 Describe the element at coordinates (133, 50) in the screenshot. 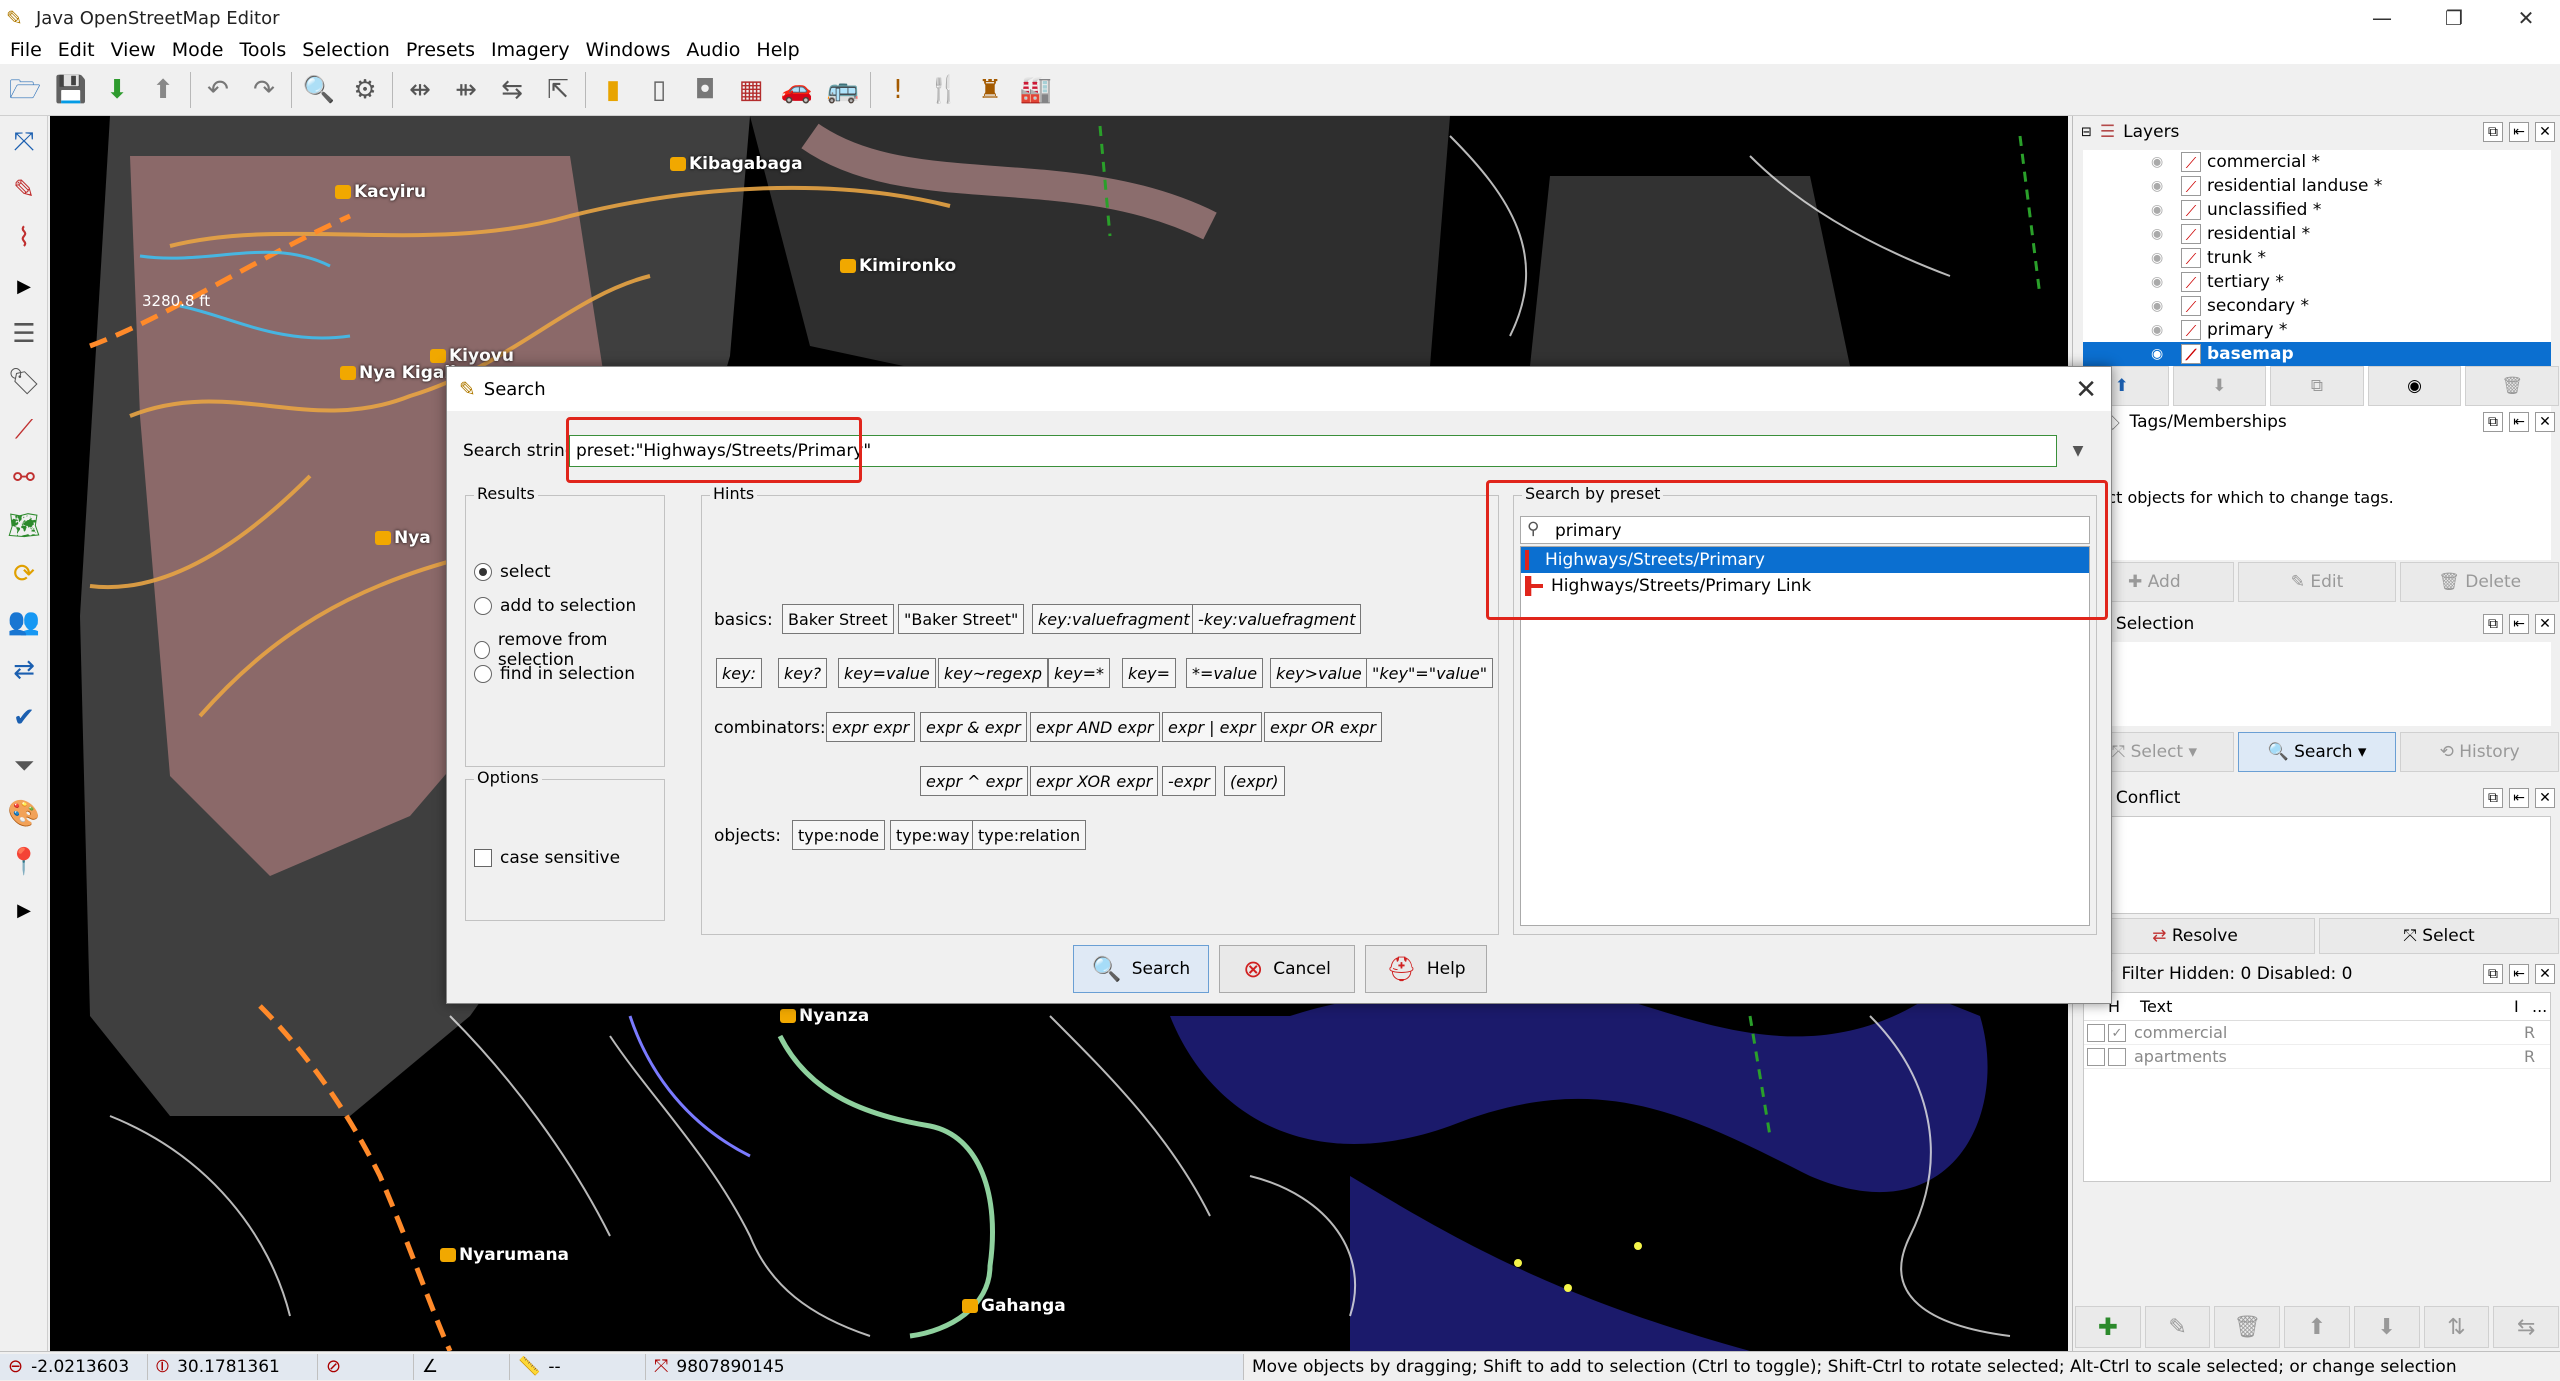

I see `menu-view: View` at that location.